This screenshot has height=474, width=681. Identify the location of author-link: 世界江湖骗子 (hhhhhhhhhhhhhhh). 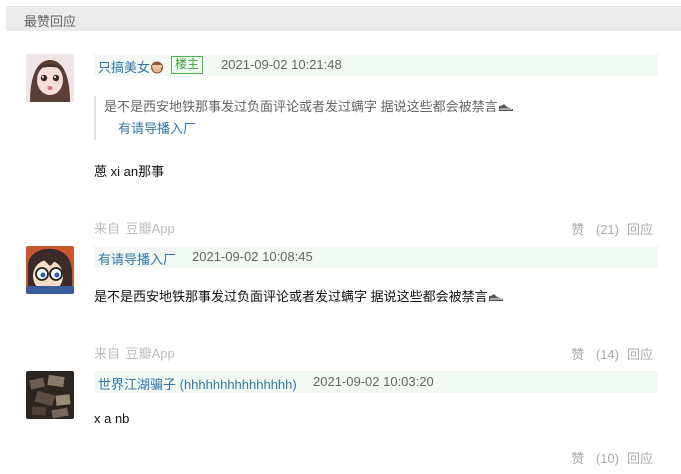
(197, 383).